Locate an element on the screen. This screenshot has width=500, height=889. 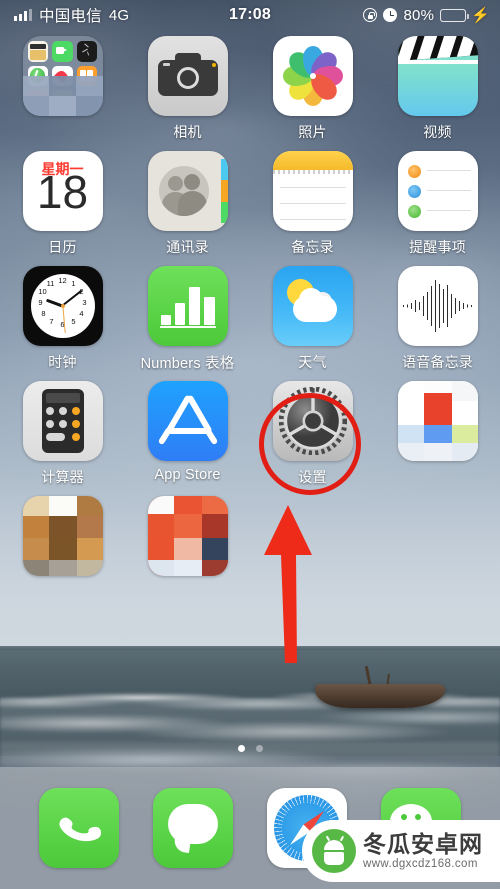
phone-glyph is located at coordinates (80, 829).